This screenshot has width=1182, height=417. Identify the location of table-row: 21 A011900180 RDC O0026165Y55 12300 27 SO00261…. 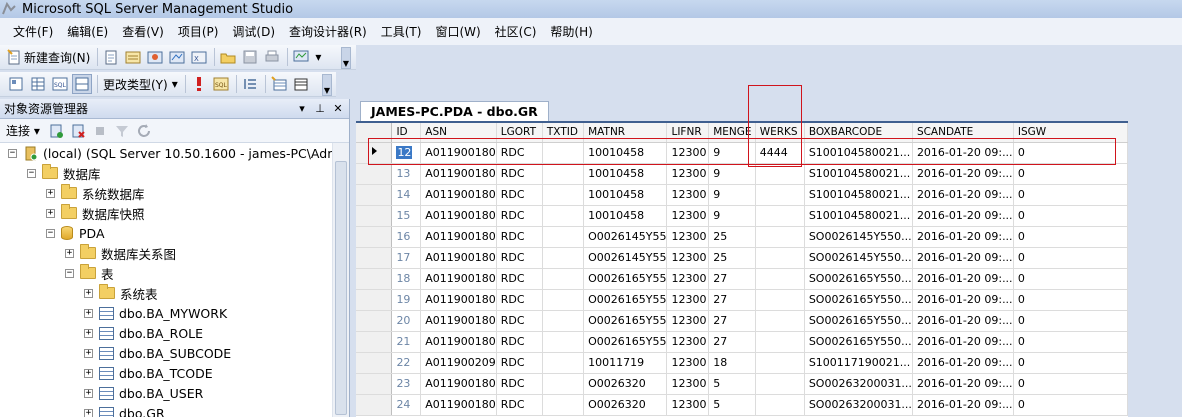
(742, 342).